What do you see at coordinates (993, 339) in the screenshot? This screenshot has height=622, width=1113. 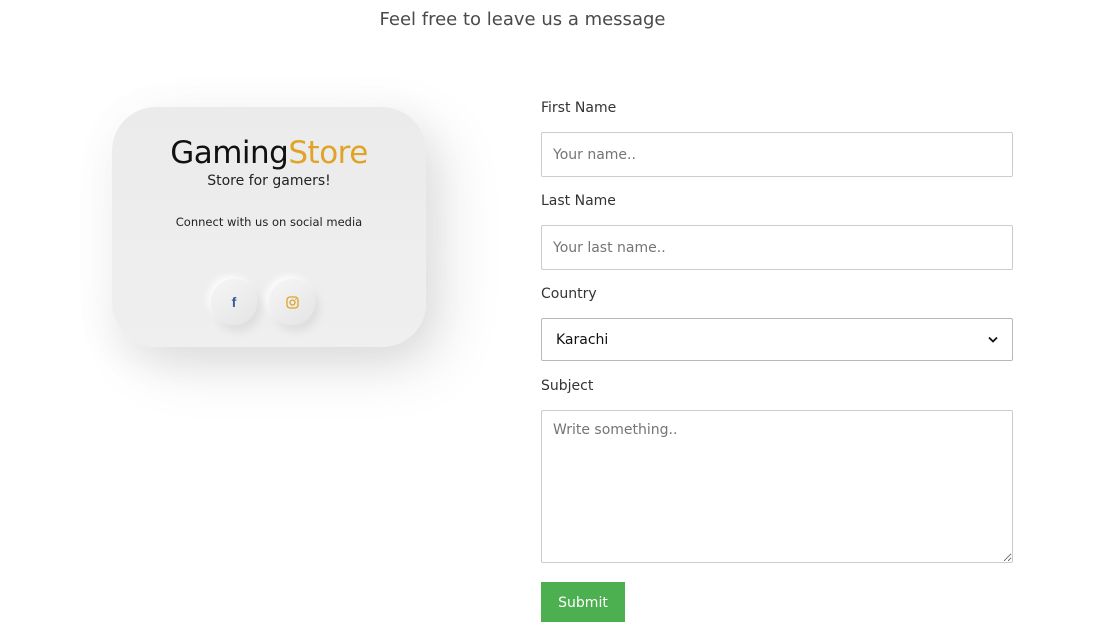 I see `chevron-down-icon` at bounding box center [993, 339].